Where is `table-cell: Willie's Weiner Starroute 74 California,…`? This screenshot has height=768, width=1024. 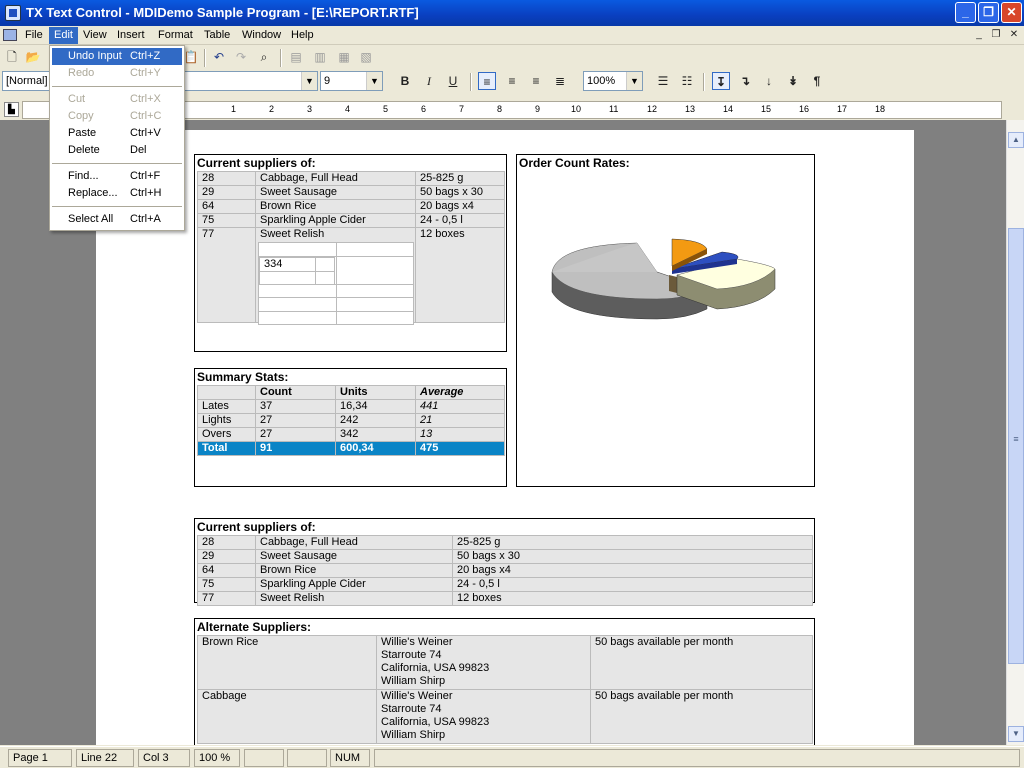
table-cell: Willie's Weiner Starroute 74 California,… is located at coordinates (483, 716).